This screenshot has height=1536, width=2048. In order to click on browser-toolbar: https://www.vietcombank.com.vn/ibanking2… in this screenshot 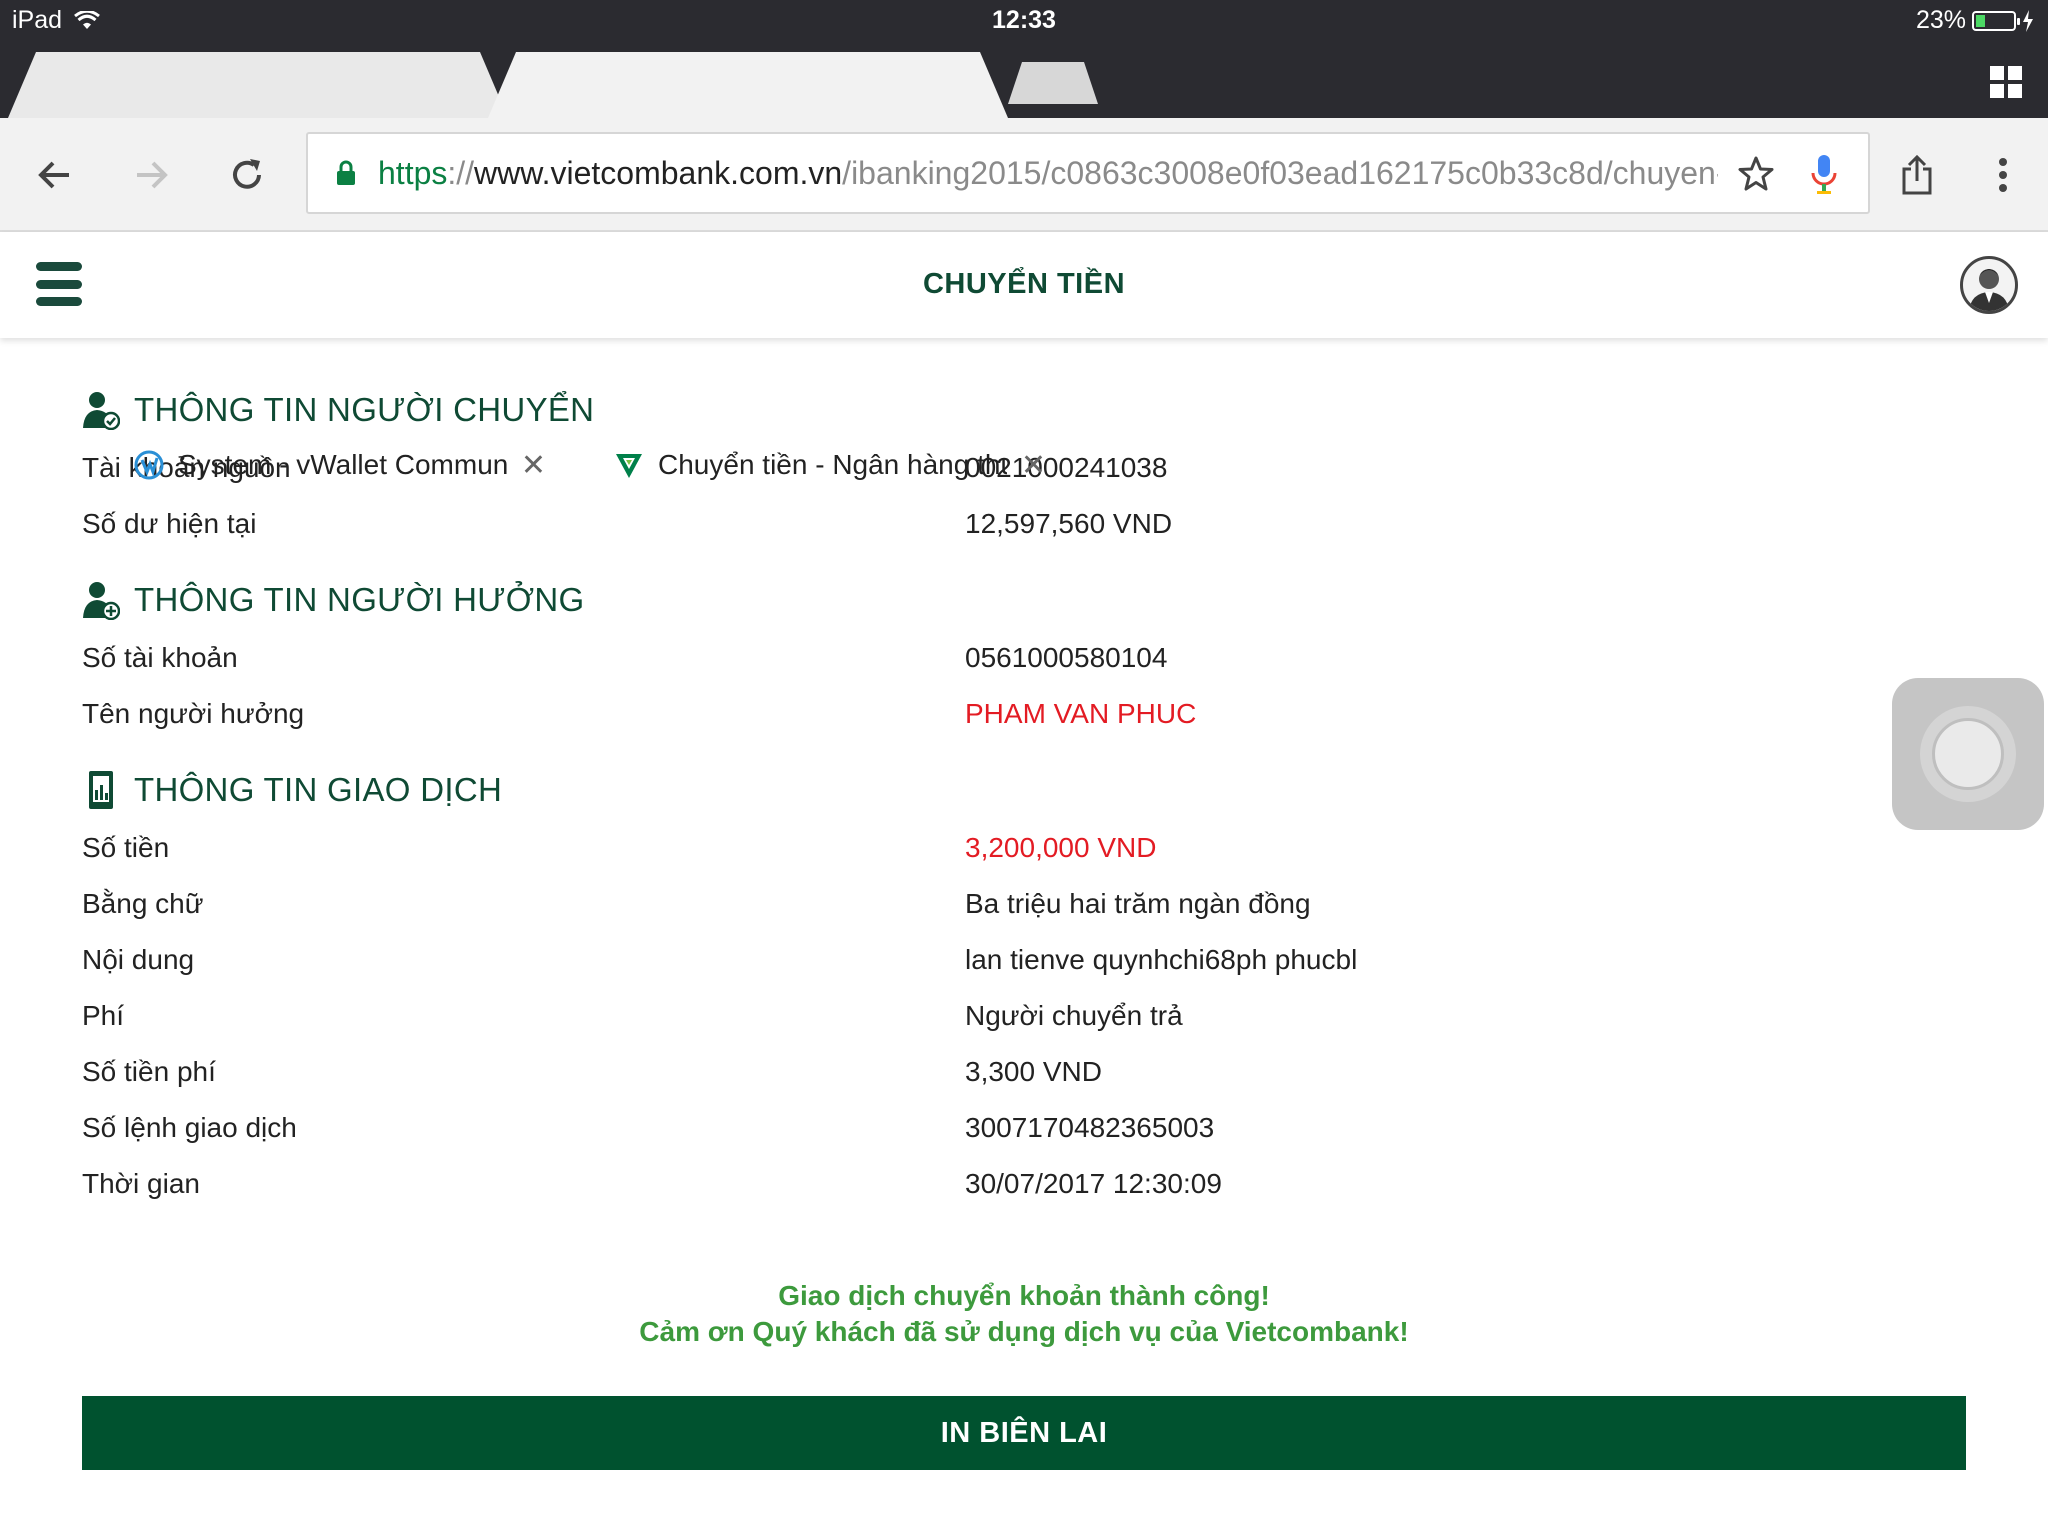, I will do `click(1024, 175)`.